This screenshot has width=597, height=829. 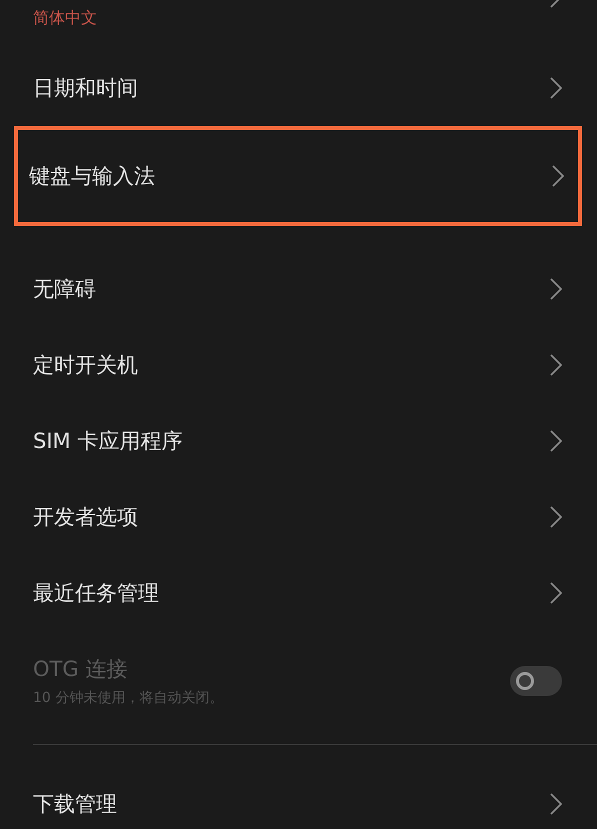 What do you see at coordinates (298, 25) in the screenshot?
I see `settings-row: 简体中文` at bounding box center [298, 25].